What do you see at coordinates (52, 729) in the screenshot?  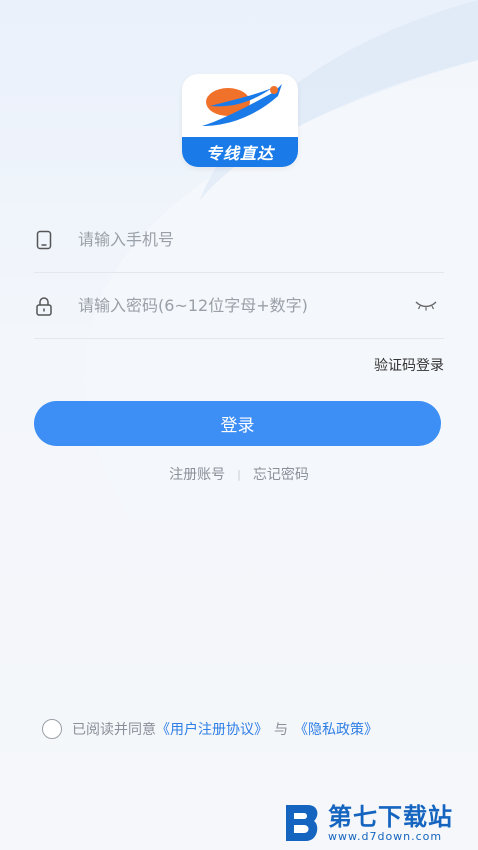 I see `agree-checkbox` at bounding box center [52, 729].